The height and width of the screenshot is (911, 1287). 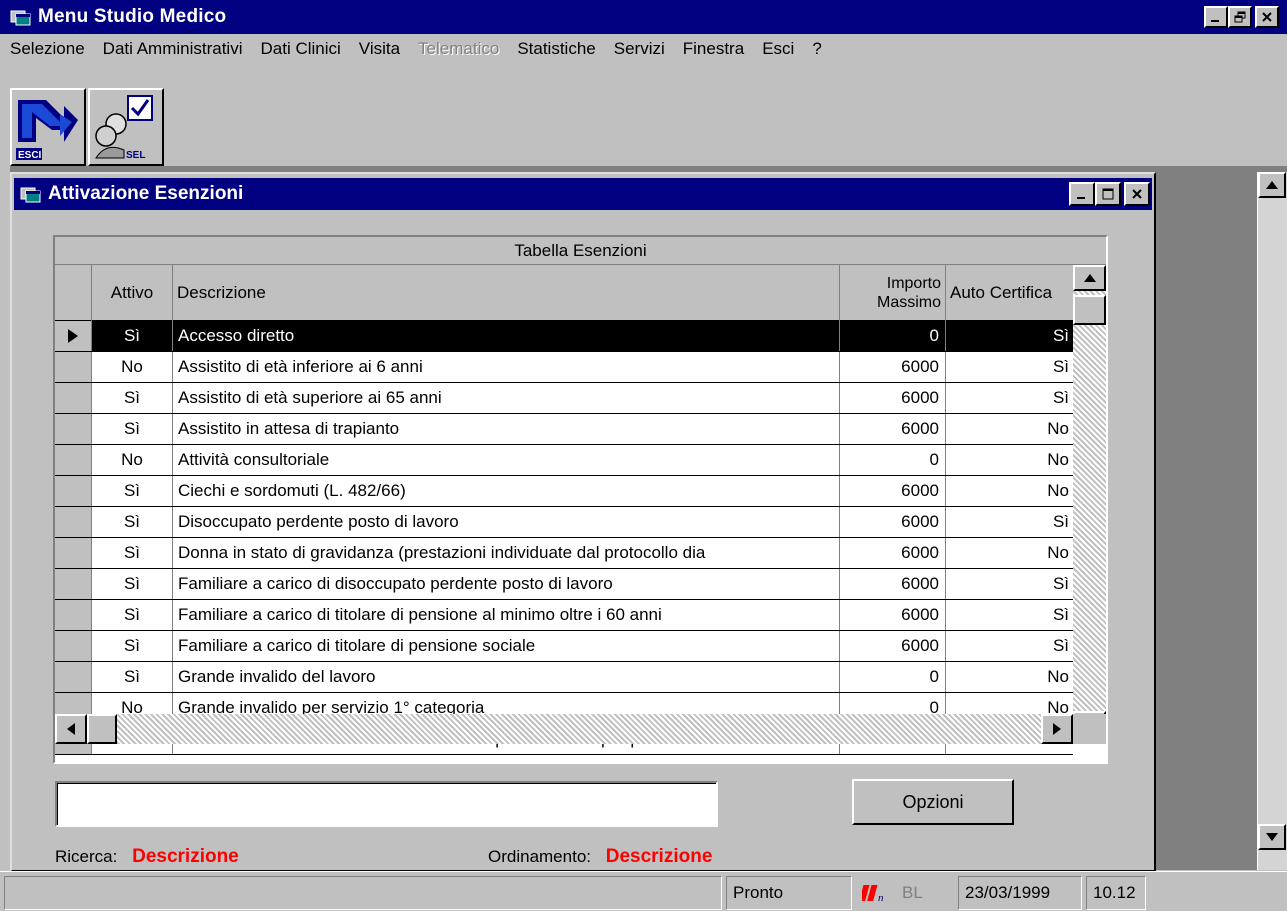 I want to click on cell-descrizione: Disoccupato perdente posto di lavoro, so click(x=506, y=522).